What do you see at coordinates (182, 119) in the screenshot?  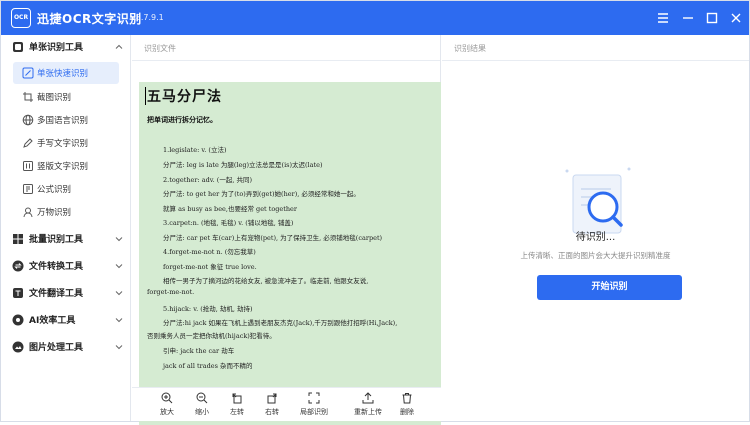 I see `document-subtitle: 把单词进行拆分记忆。` at bounding box center [182, 119].